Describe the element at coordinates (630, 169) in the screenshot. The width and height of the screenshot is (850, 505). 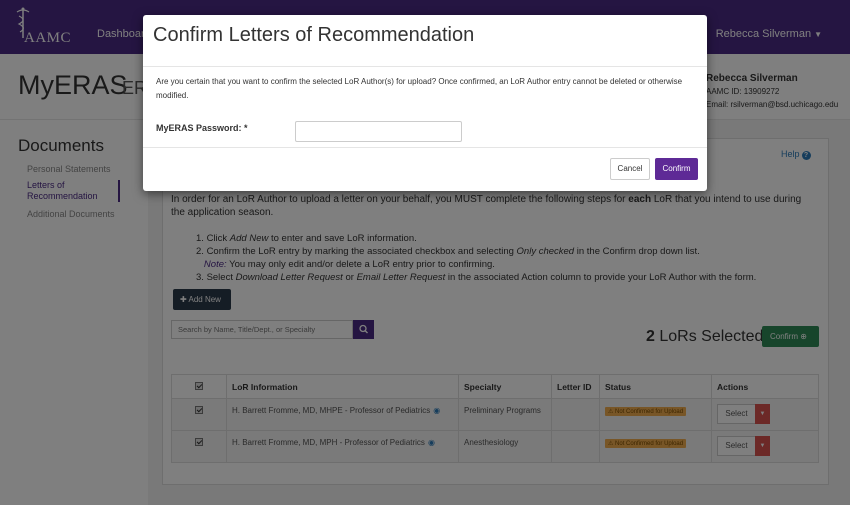
I see `cancel-button: Cancel` at that location.